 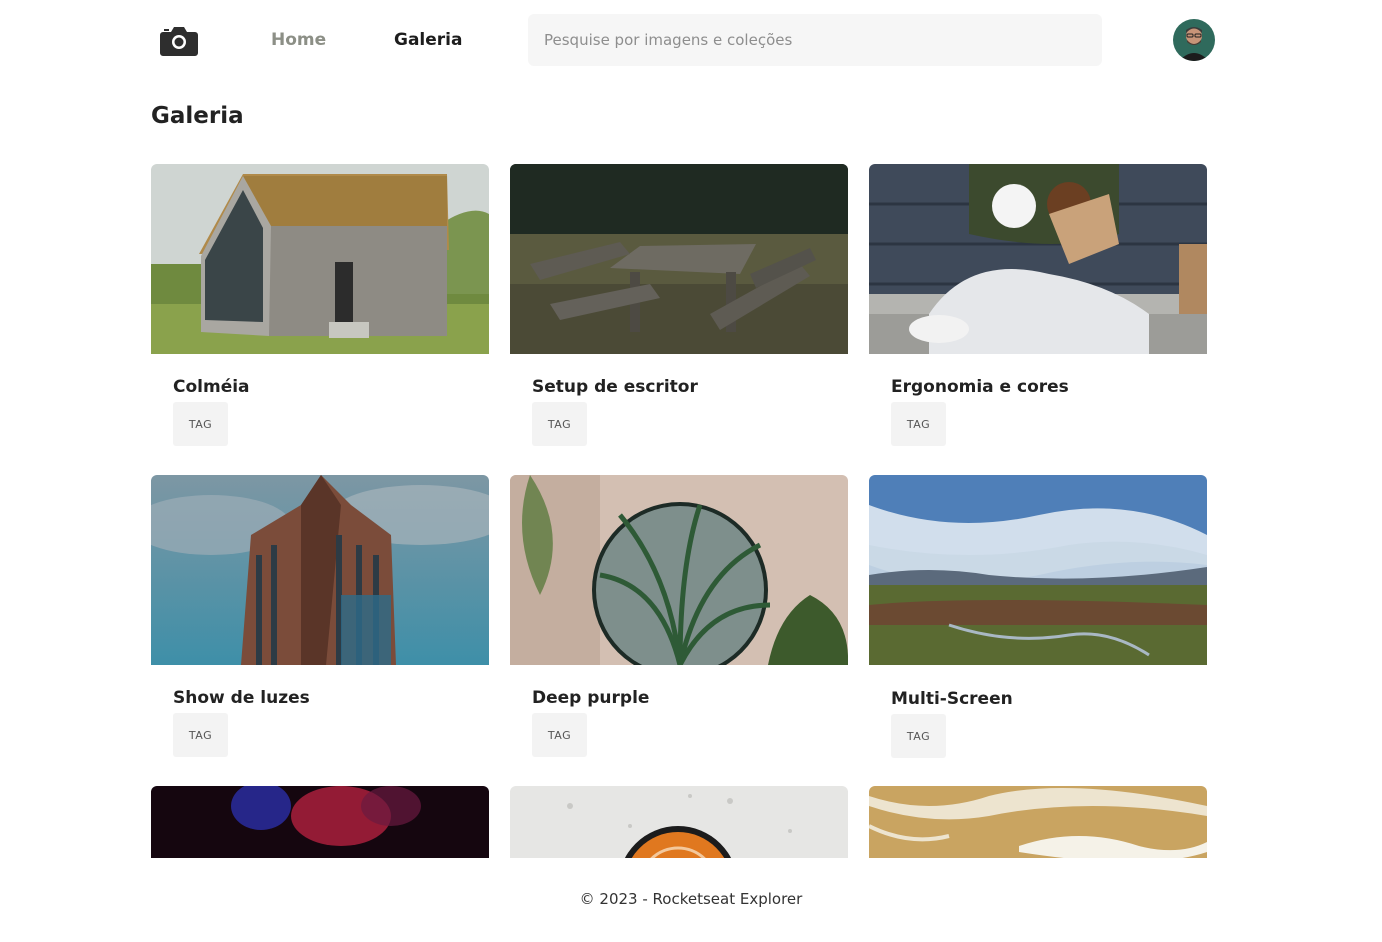 What do you see at coordinates (241, 698) in the screenshot?
I see `card-title: Show de luzes` at bounding box center [241, 698].